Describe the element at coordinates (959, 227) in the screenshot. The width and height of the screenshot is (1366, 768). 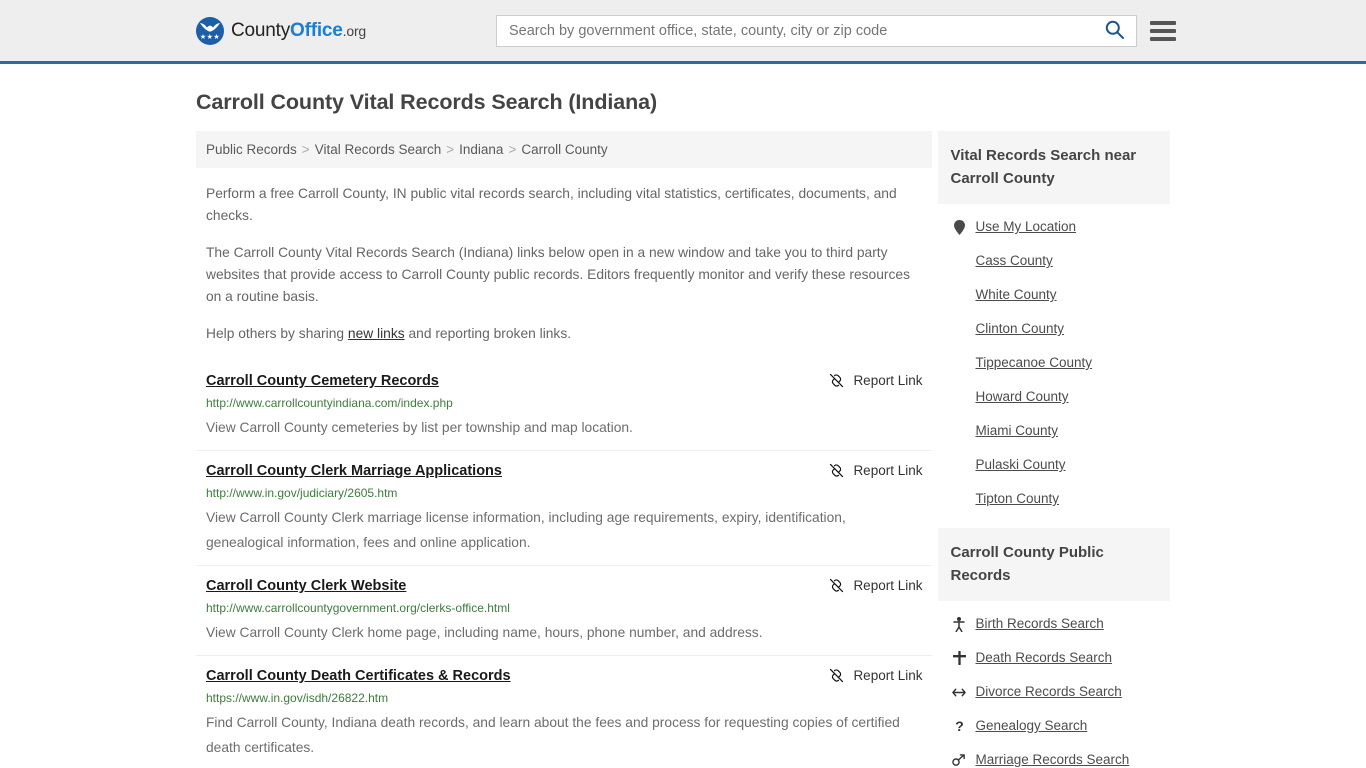
I see `map-pin-icon` at that location.